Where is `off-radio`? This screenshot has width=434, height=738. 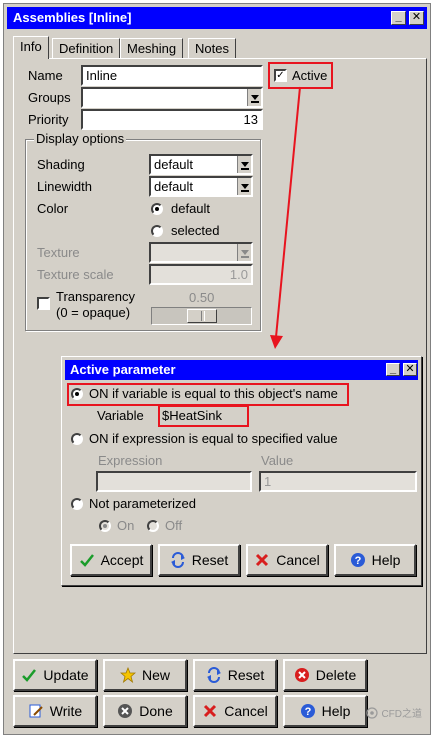
off-radio is located at coordinates (153, 526).